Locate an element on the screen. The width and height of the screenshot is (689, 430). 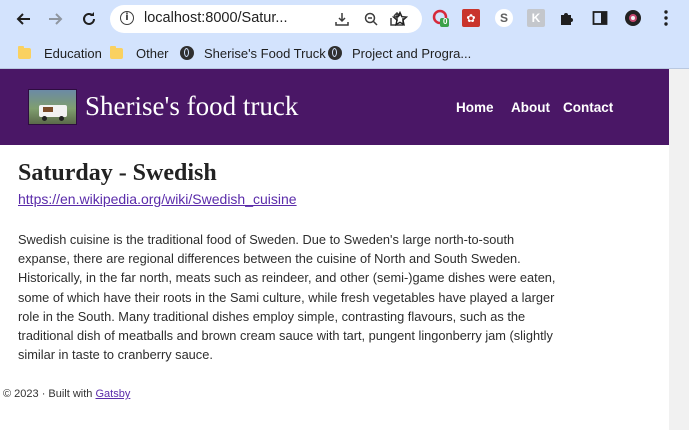
profile-avatar is located at coordinates (633, 18).